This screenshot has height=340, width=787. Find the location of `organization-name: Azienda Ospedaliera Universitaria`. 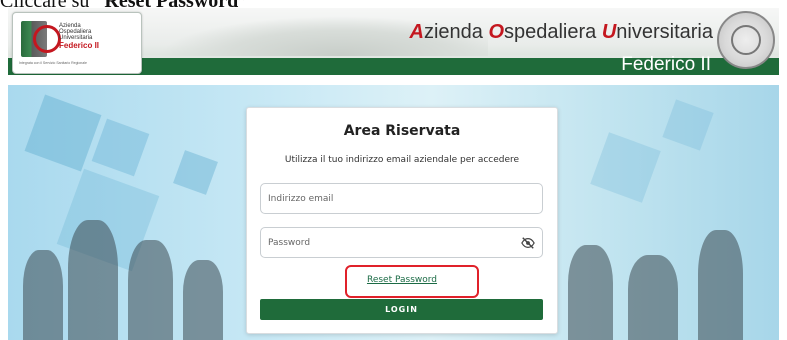

organization-name: Azienda Ospedaliera Universitaria is located at coordinates (561, 32).